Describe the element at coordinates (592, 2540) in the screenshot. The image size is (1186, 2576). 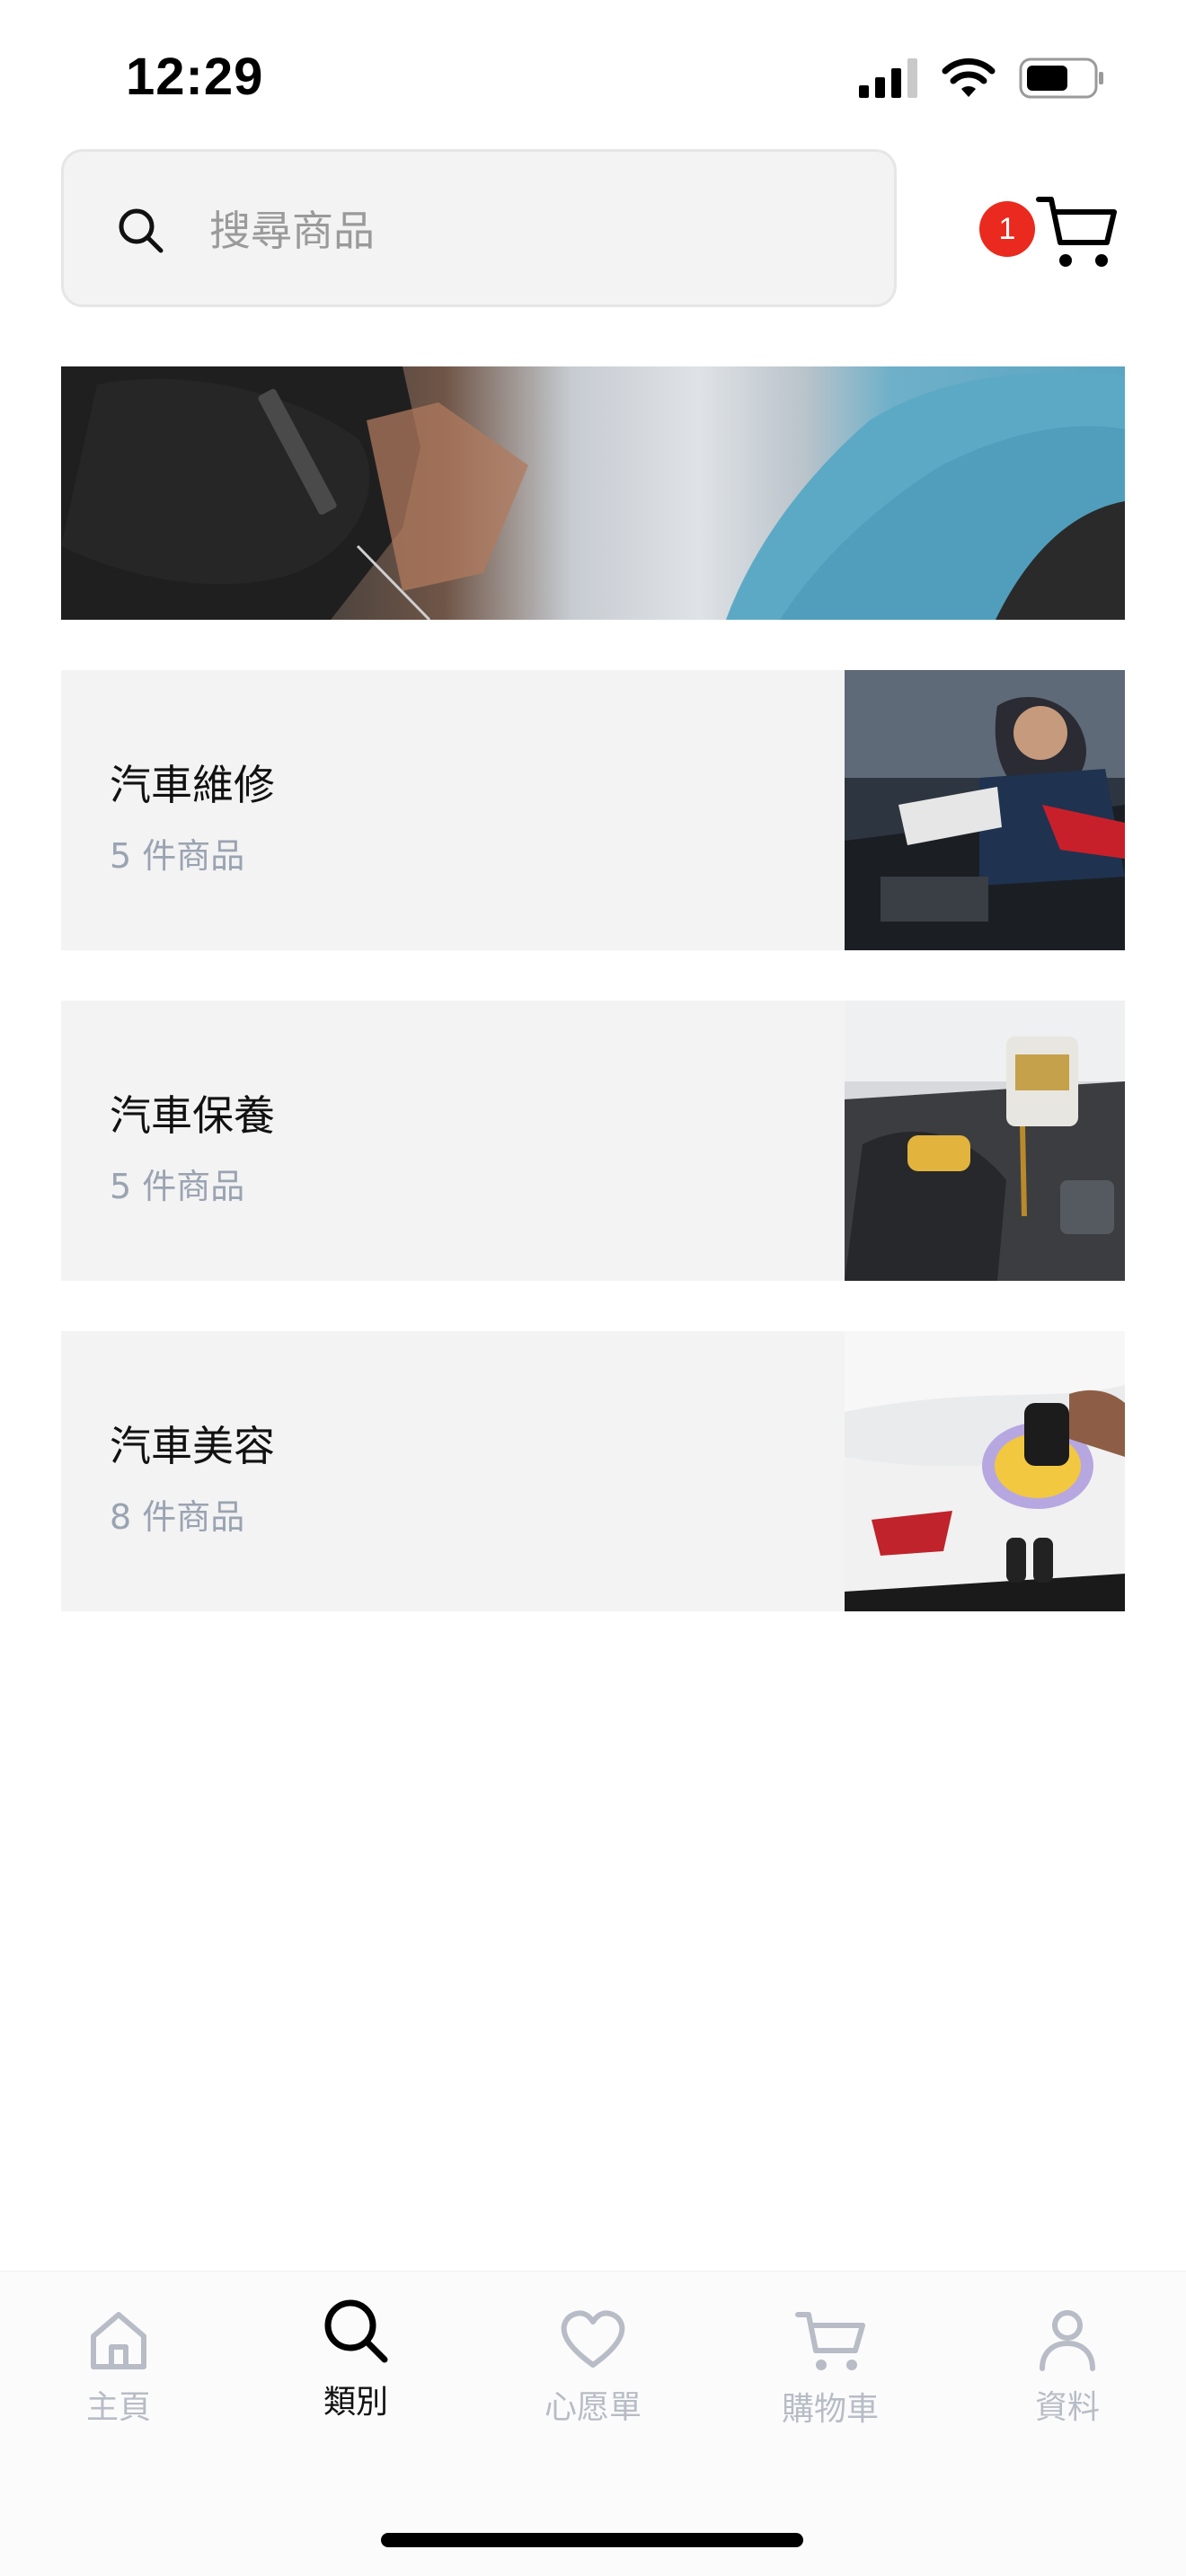
I see `home-indicator` at that location.